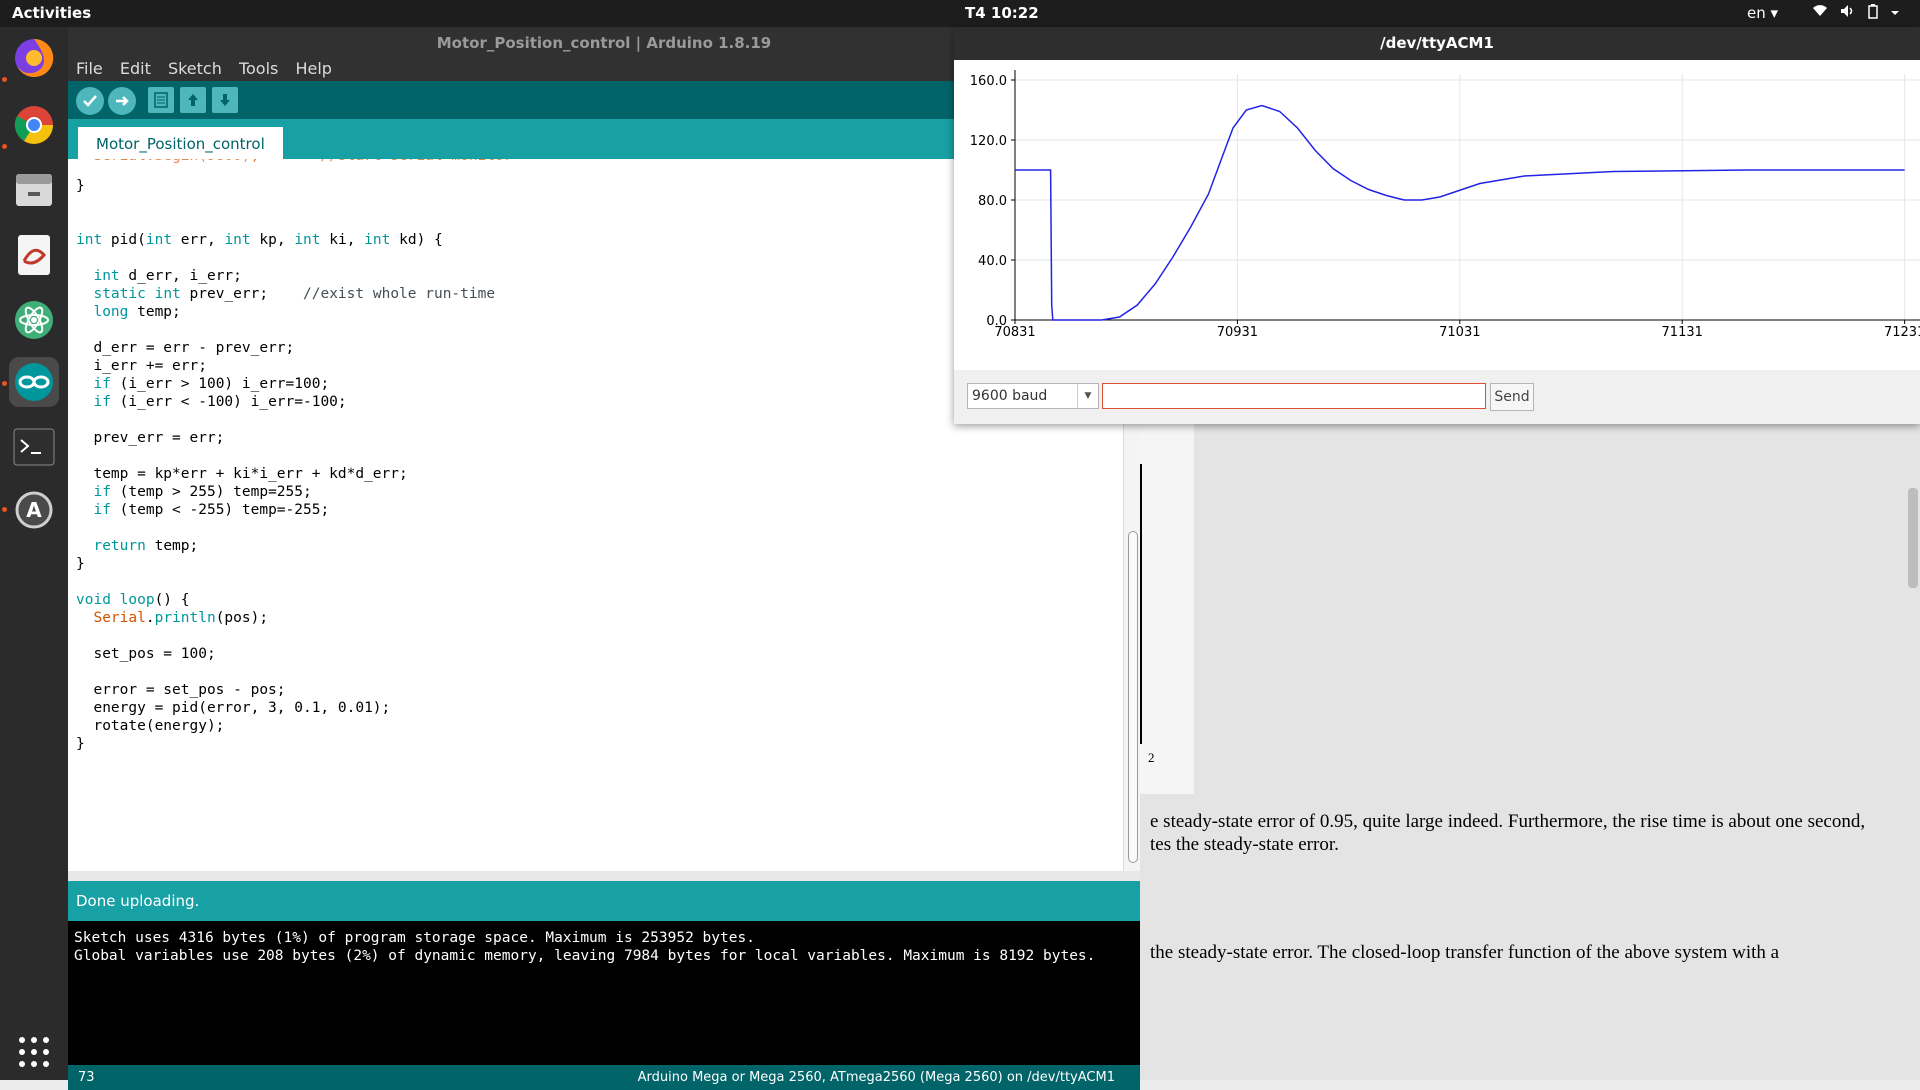 The height and width of the screenshot is (1090, 1920). I want to click on save-sketch-button, so click(225, 100).